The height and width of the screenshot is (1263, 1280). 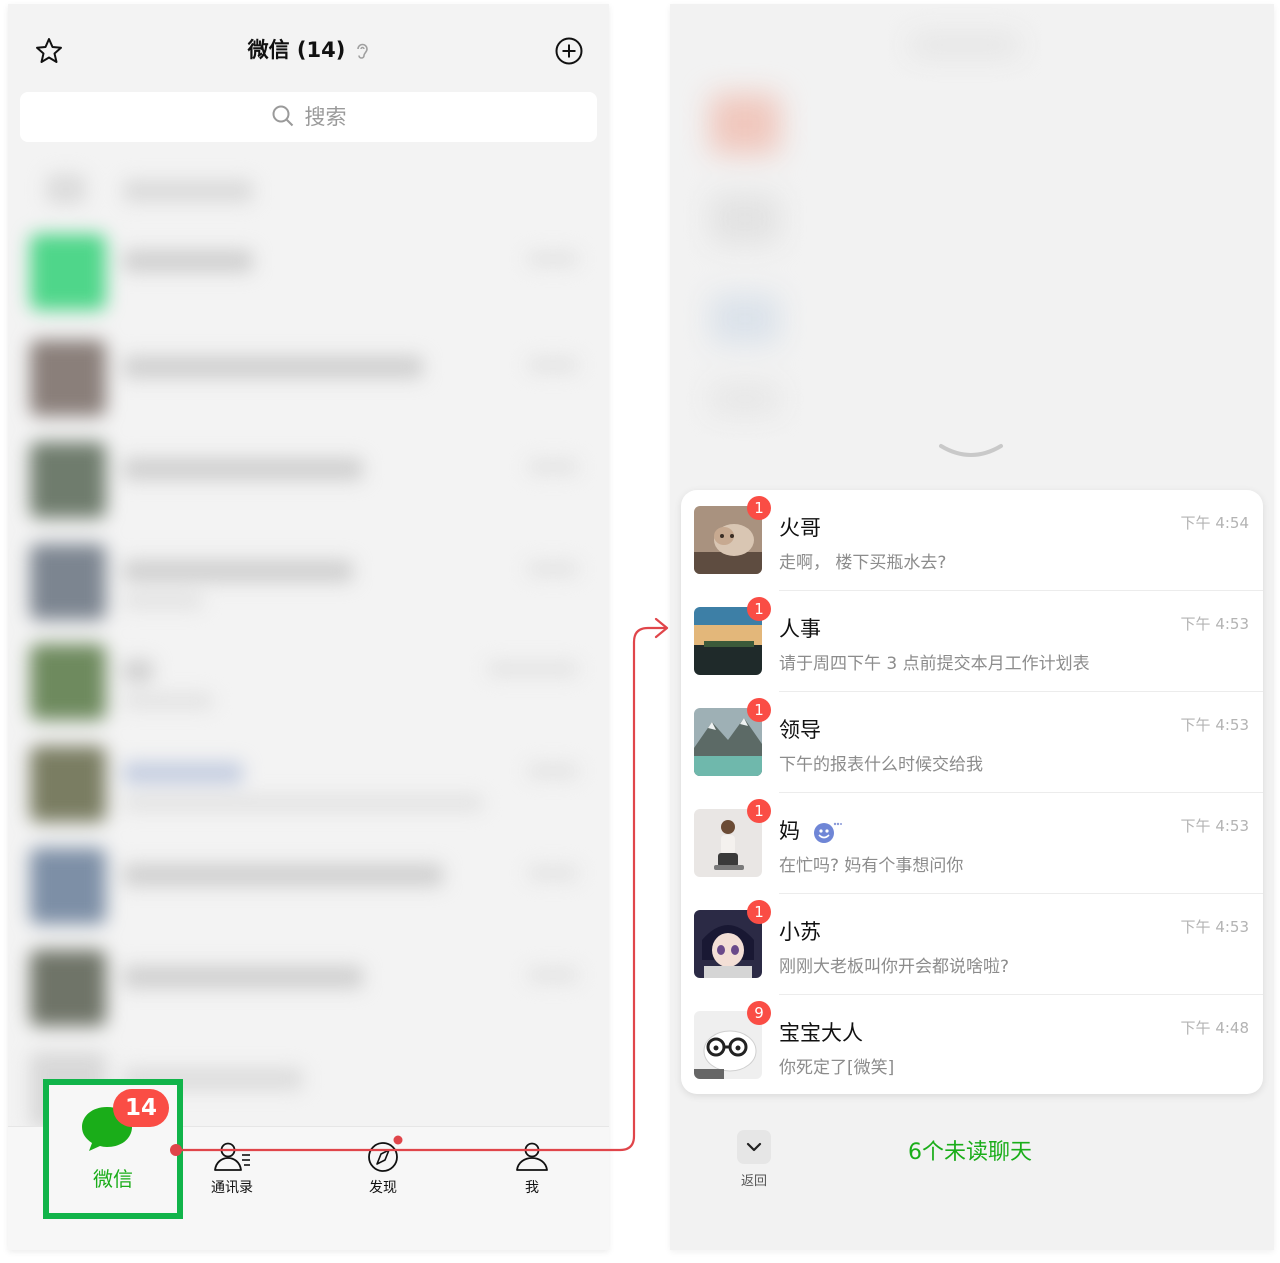 What do you see at coordinates (569, 51) in the screenshot?
I see `add-plus-icon` at bounding box center [569, 51].